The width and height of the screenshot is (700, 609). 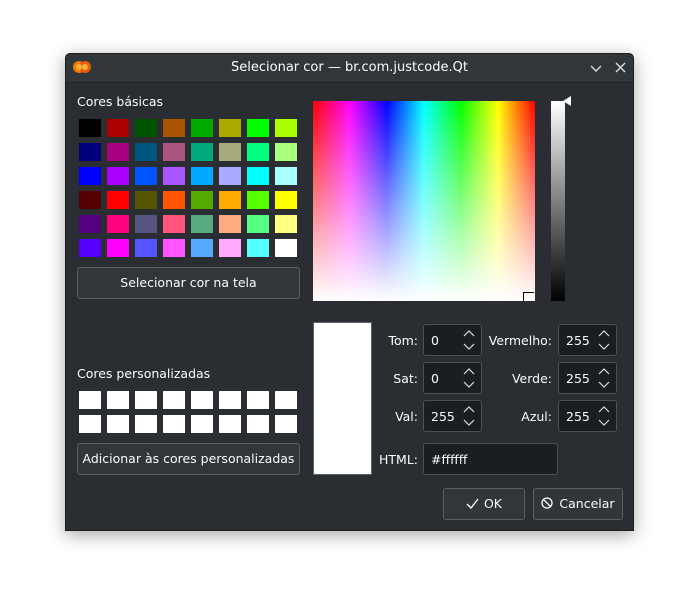 What do you see at coordinates (490, 459) in the screenshot?
I see `html-input: #ffffff` at bounding box center [490, 459].